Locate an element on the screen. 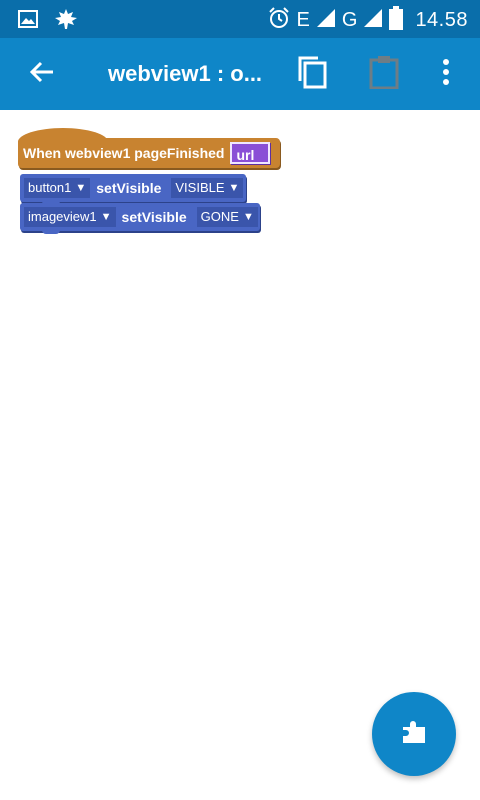  component-label: imageview1 is located at coordinates (62, 216).